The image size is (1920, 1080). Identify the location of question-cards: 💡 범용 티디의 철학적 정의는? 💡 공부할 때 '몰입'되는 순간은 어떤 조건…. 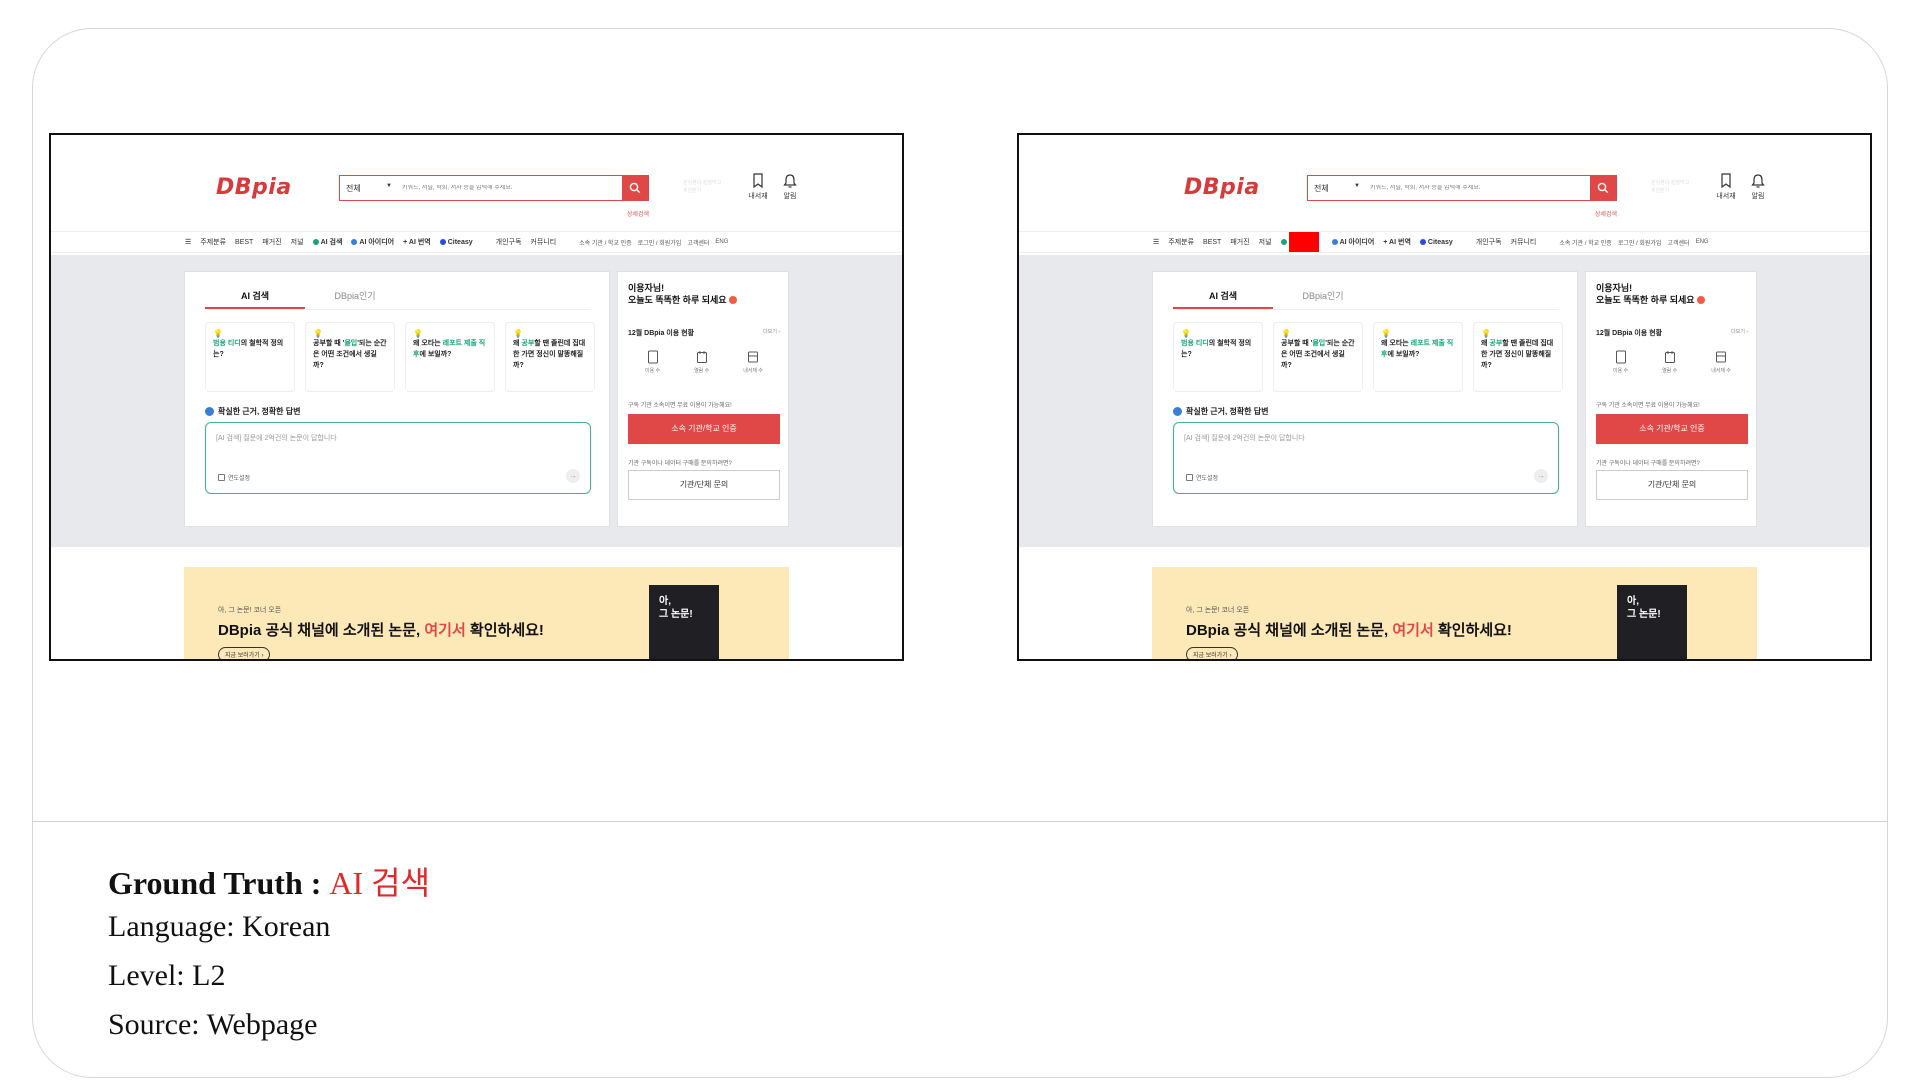
(1368, 357).